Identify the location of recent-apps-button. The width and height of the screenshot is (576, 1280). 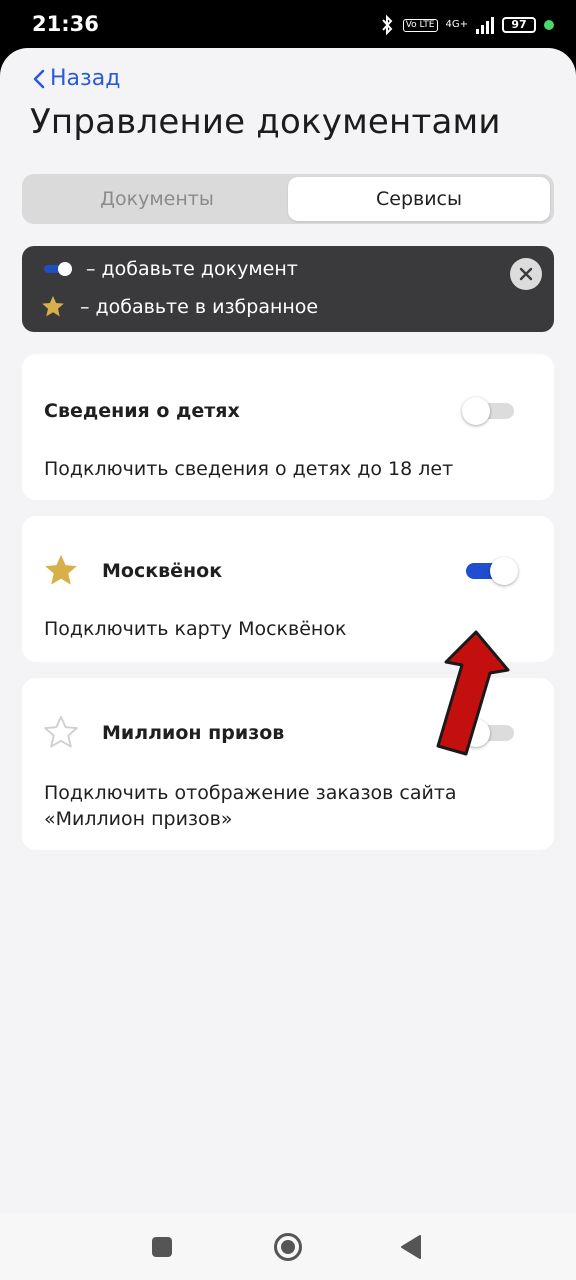
(162, 1249).